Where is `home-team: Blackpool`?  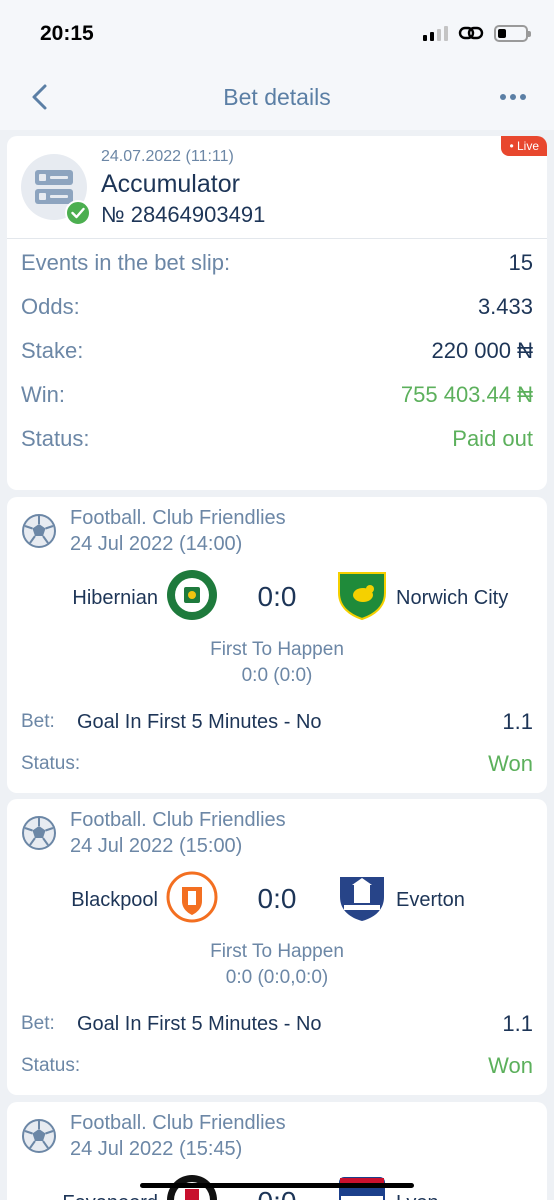 home-team: Blackpool is located at coordinates (114, 900).